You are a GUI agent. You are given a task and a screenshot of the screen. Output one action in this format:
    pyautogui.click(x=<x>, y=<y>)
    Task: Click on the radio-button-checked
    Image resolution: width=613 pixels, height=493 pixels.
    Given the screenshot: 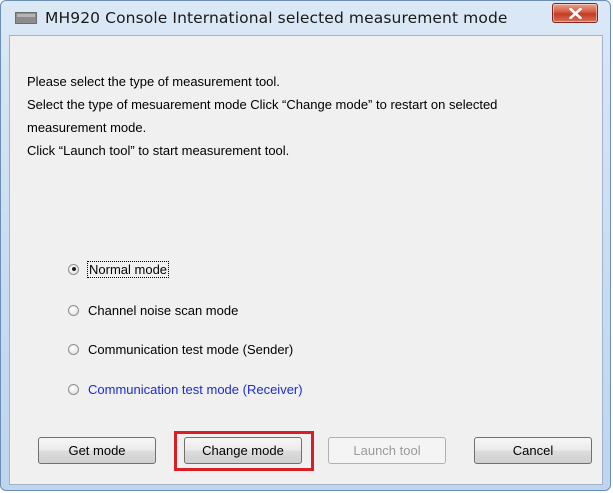 What is the action you would take?
    pyautogui.click(x=73, y=269)
    